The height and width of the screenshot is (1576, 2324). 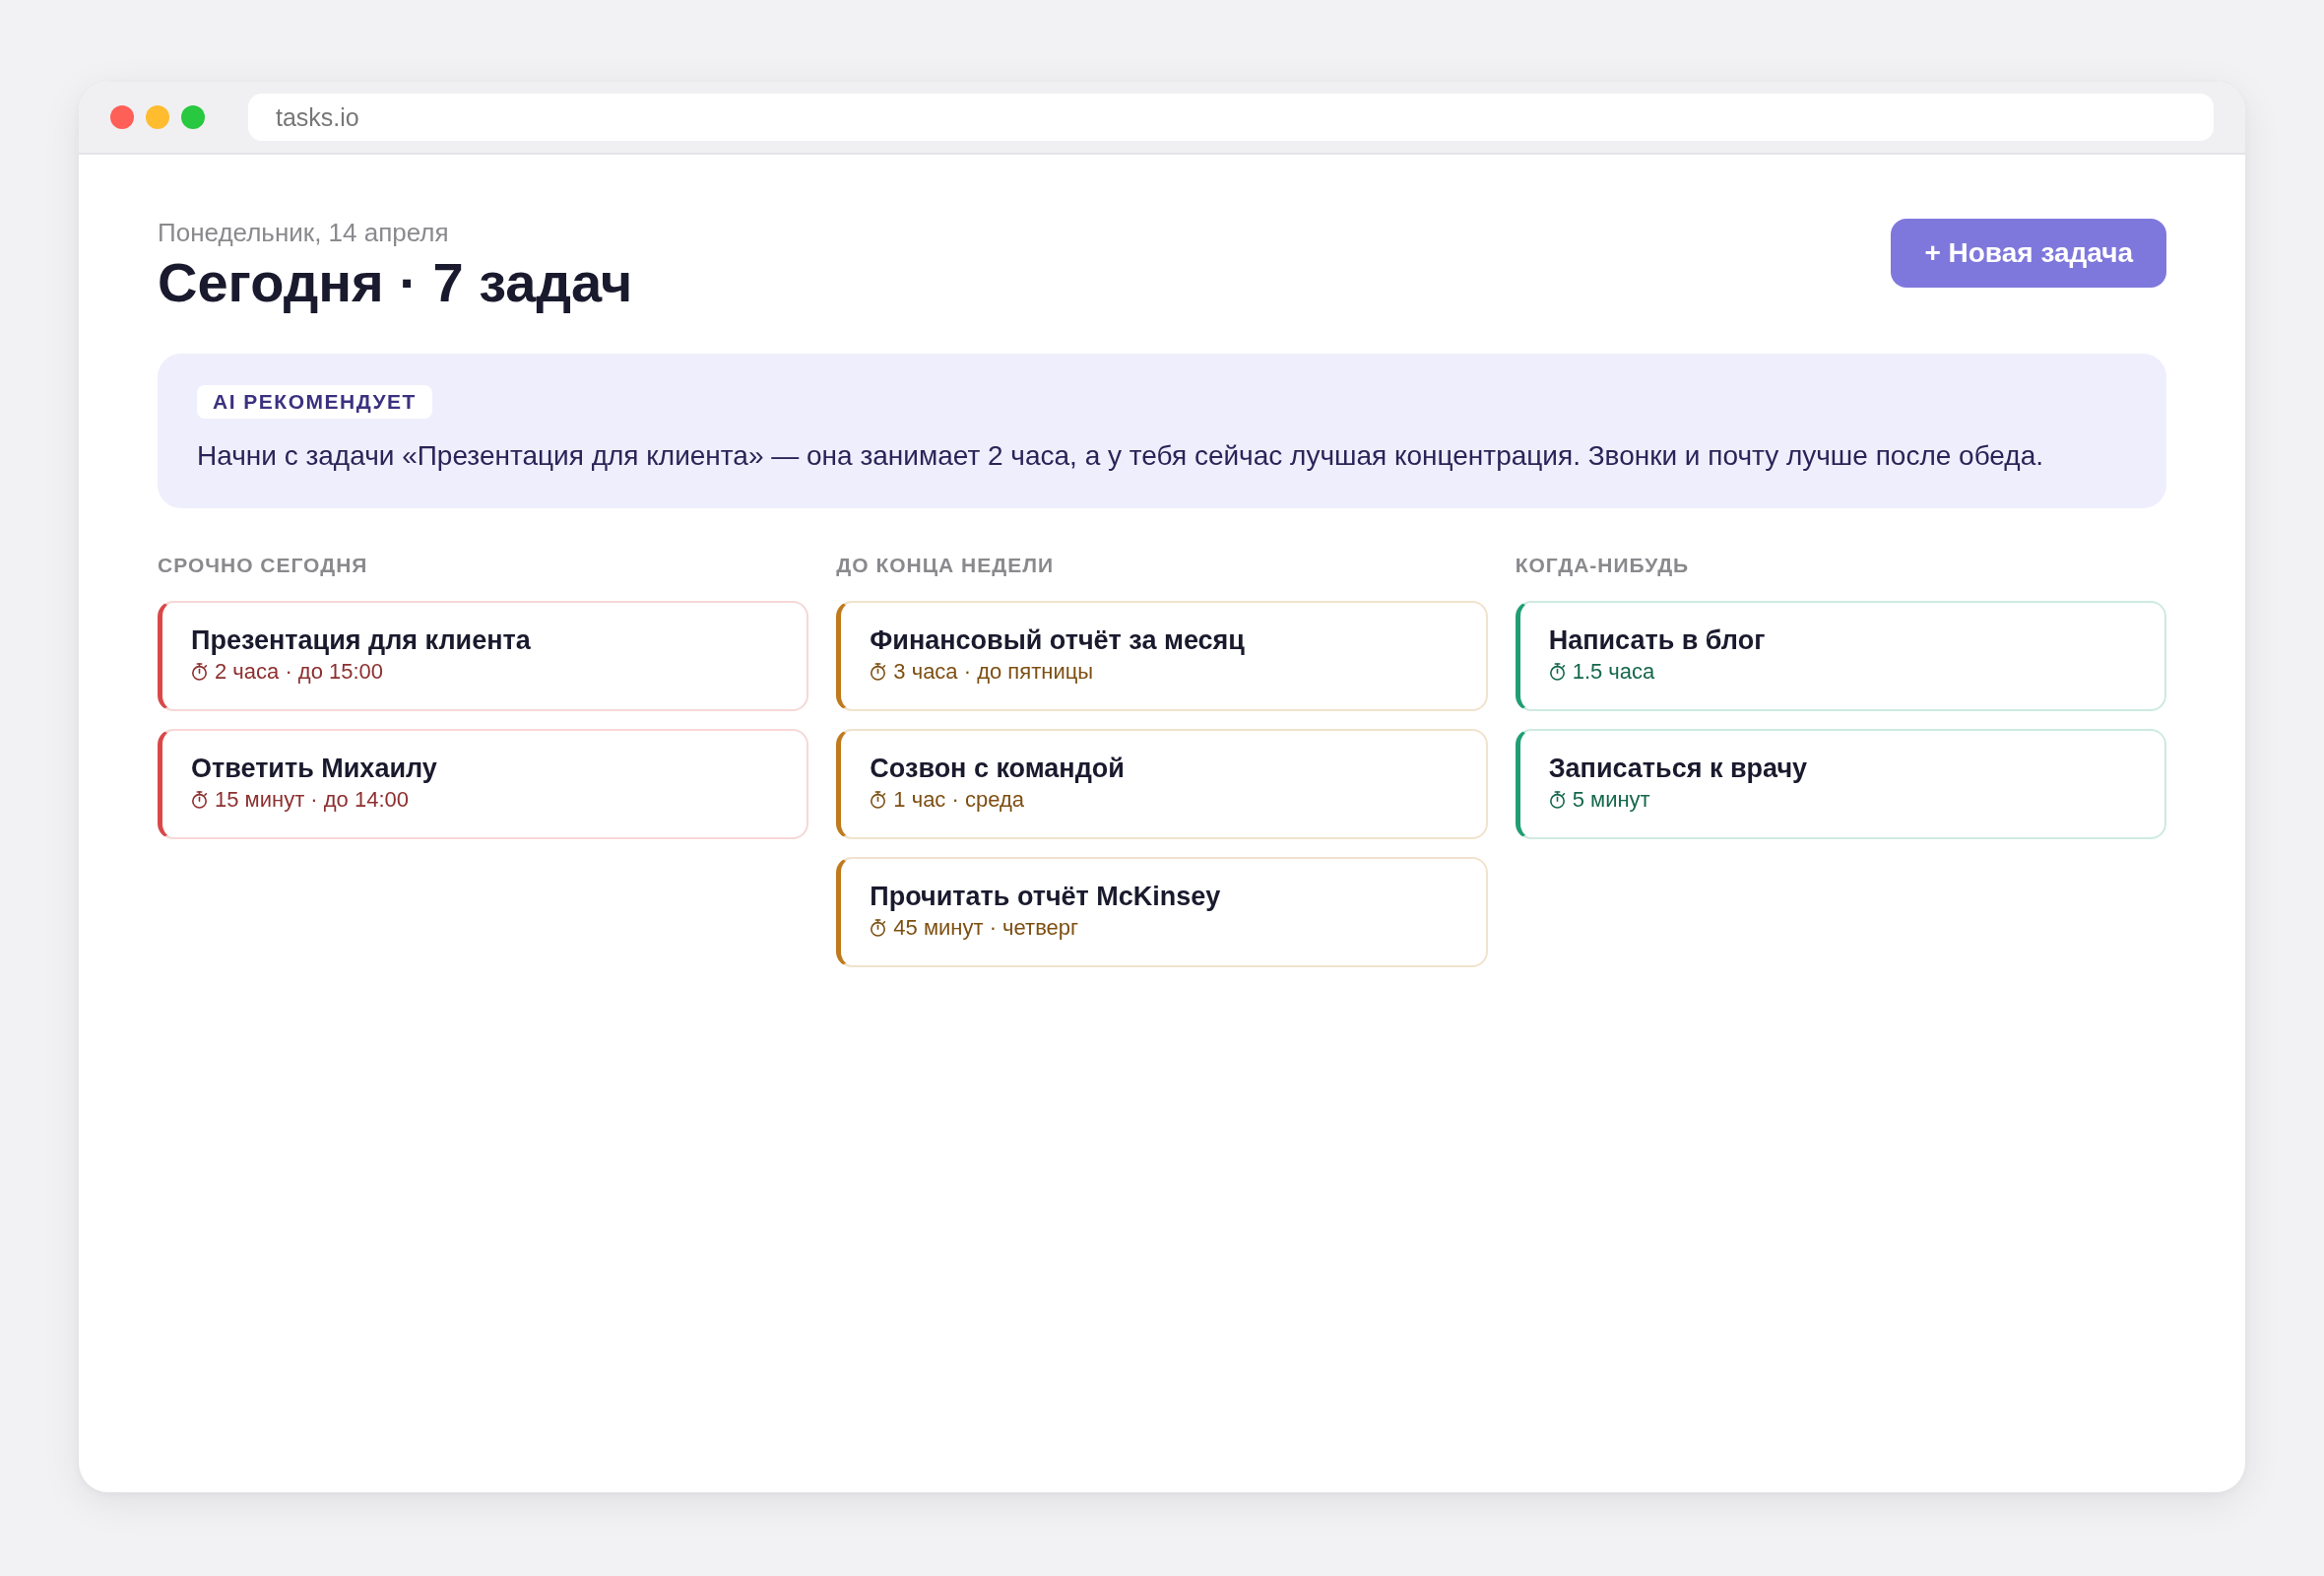 What do you see at coordinates (1162, 784) in the screenshot?
I see `task-card: Созвон с командой 1 час · среда` at bounding box center [1162, 784].